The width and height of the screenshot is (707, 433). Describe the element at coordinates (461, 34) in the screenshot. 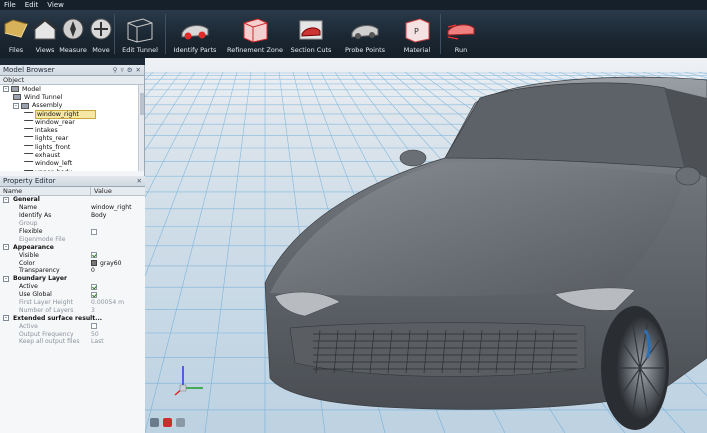

I see `run-button: Run` at that location.